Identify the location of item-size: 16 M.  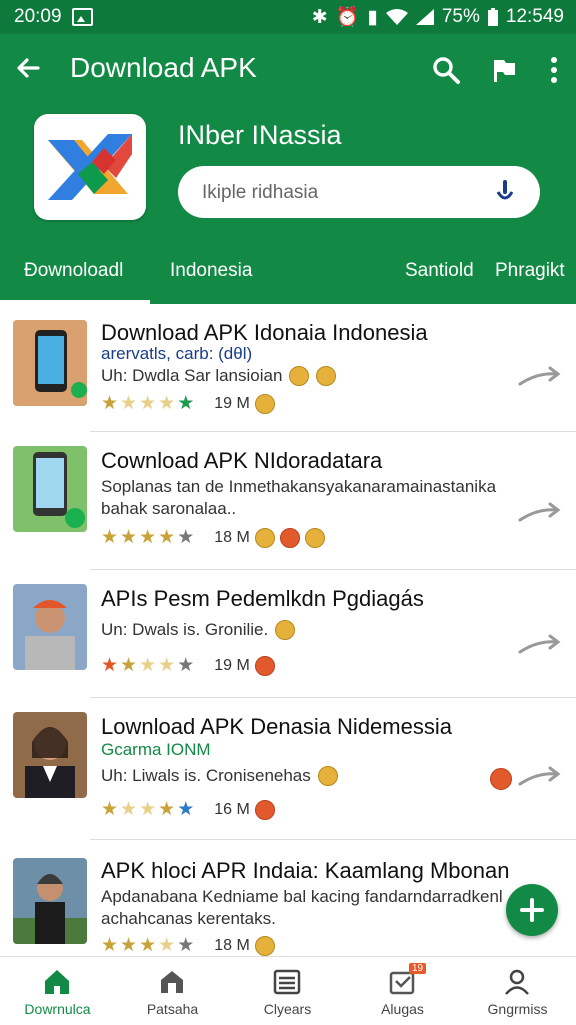
(232, 809).